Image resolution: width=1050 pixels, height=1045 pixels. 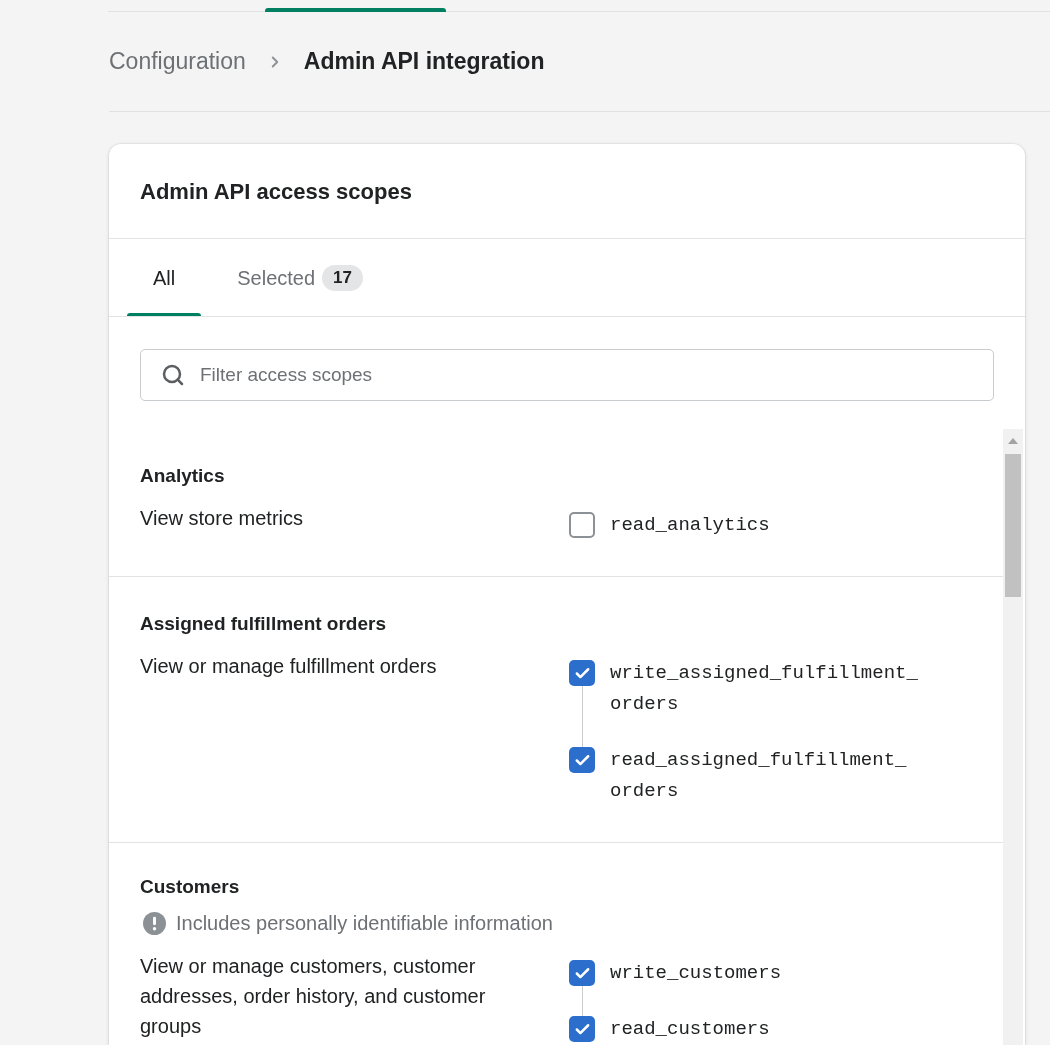 I want to click on section-title: Customers, so click(x=190, y=887).